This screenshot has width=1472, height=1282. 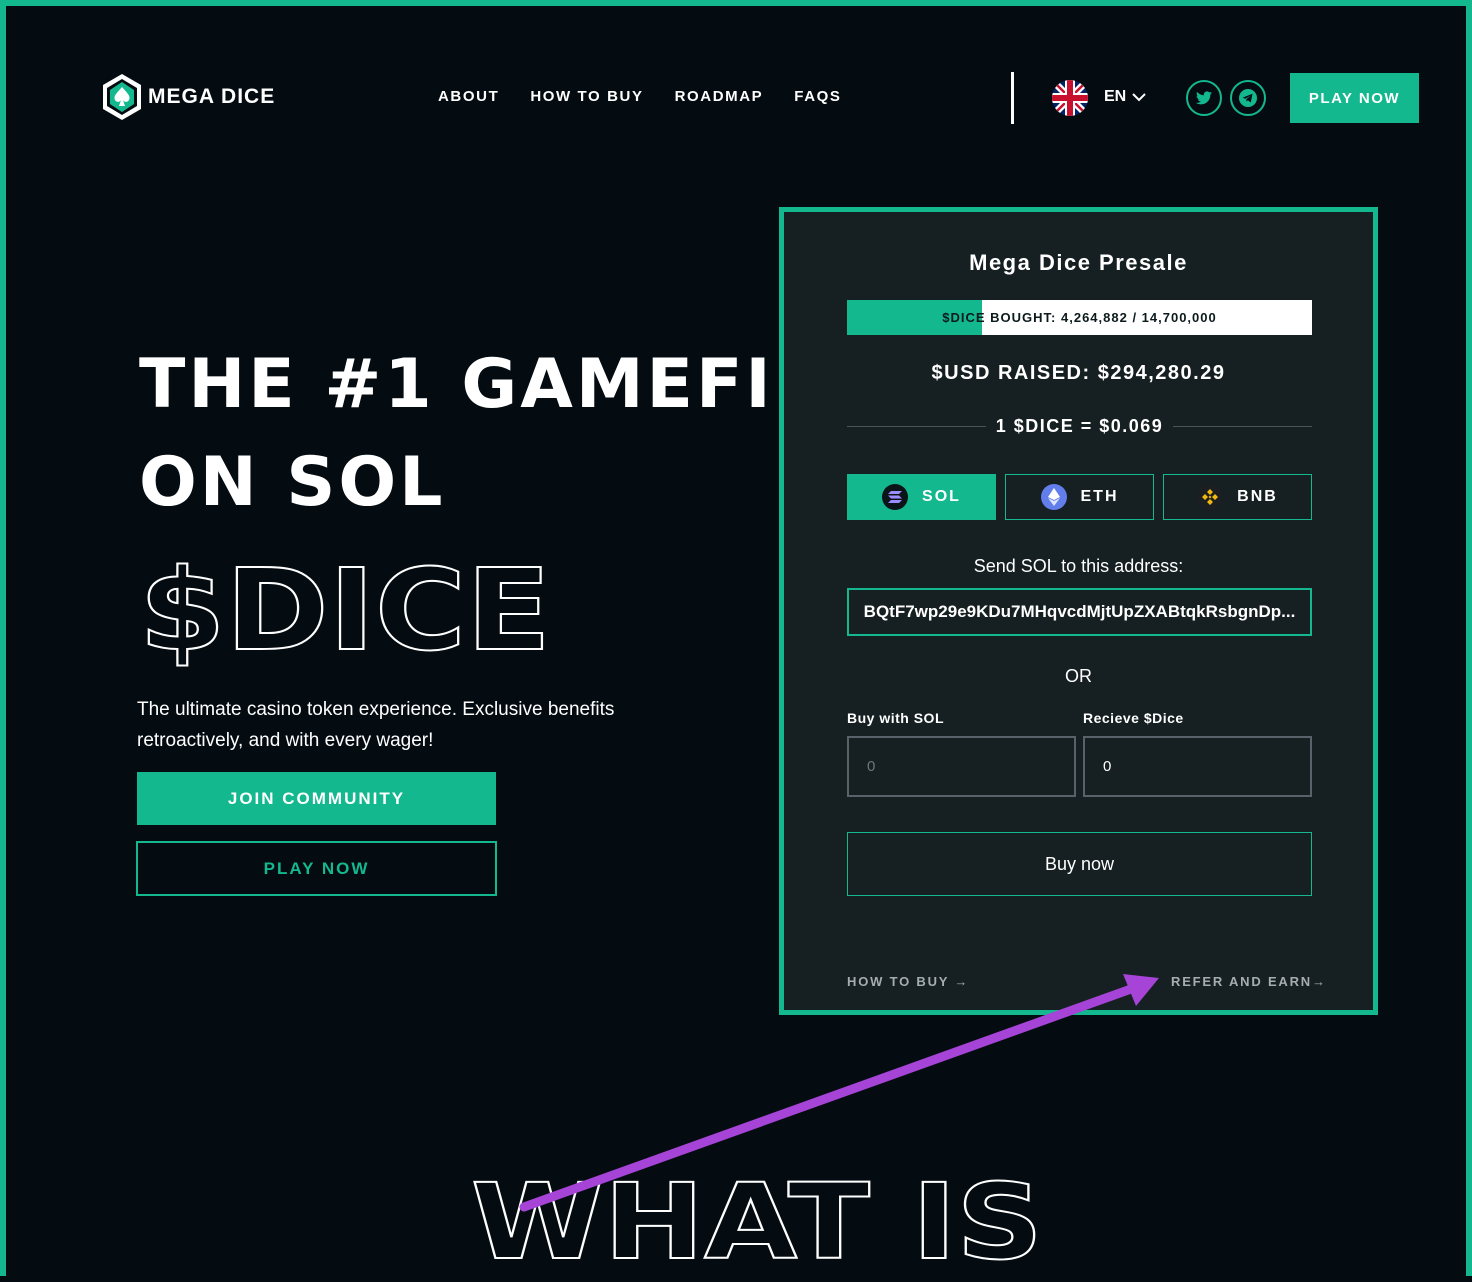 I want to click on ethereum-icon, so click(x=1053, y=497).